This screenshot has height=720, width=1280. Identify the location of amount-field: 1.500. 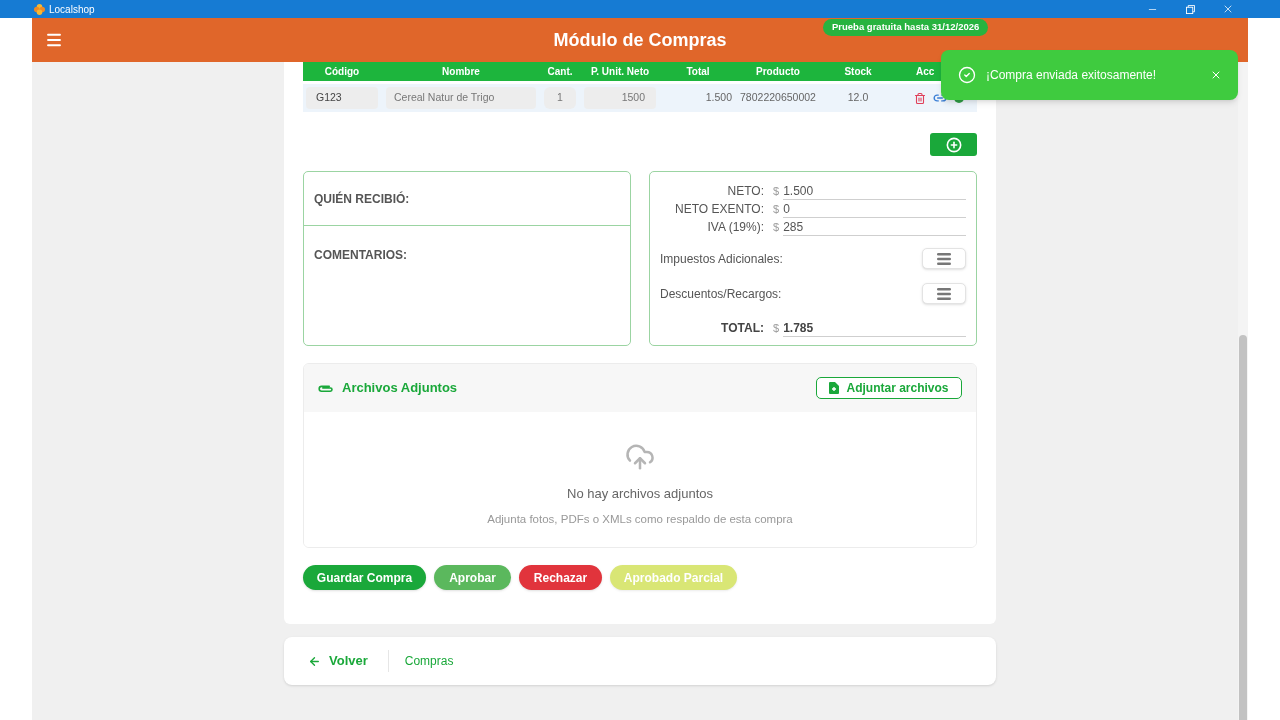
(874, 191).